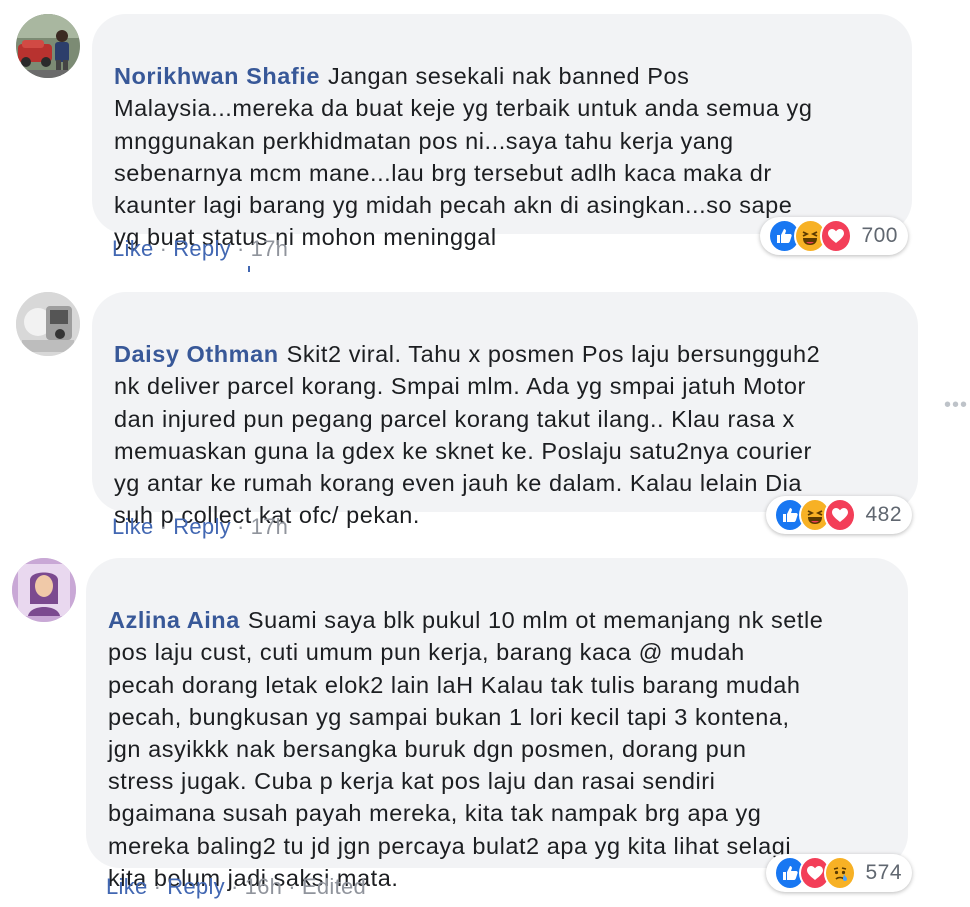  I want to click on reaction-summary: 574, so click(839, 873).